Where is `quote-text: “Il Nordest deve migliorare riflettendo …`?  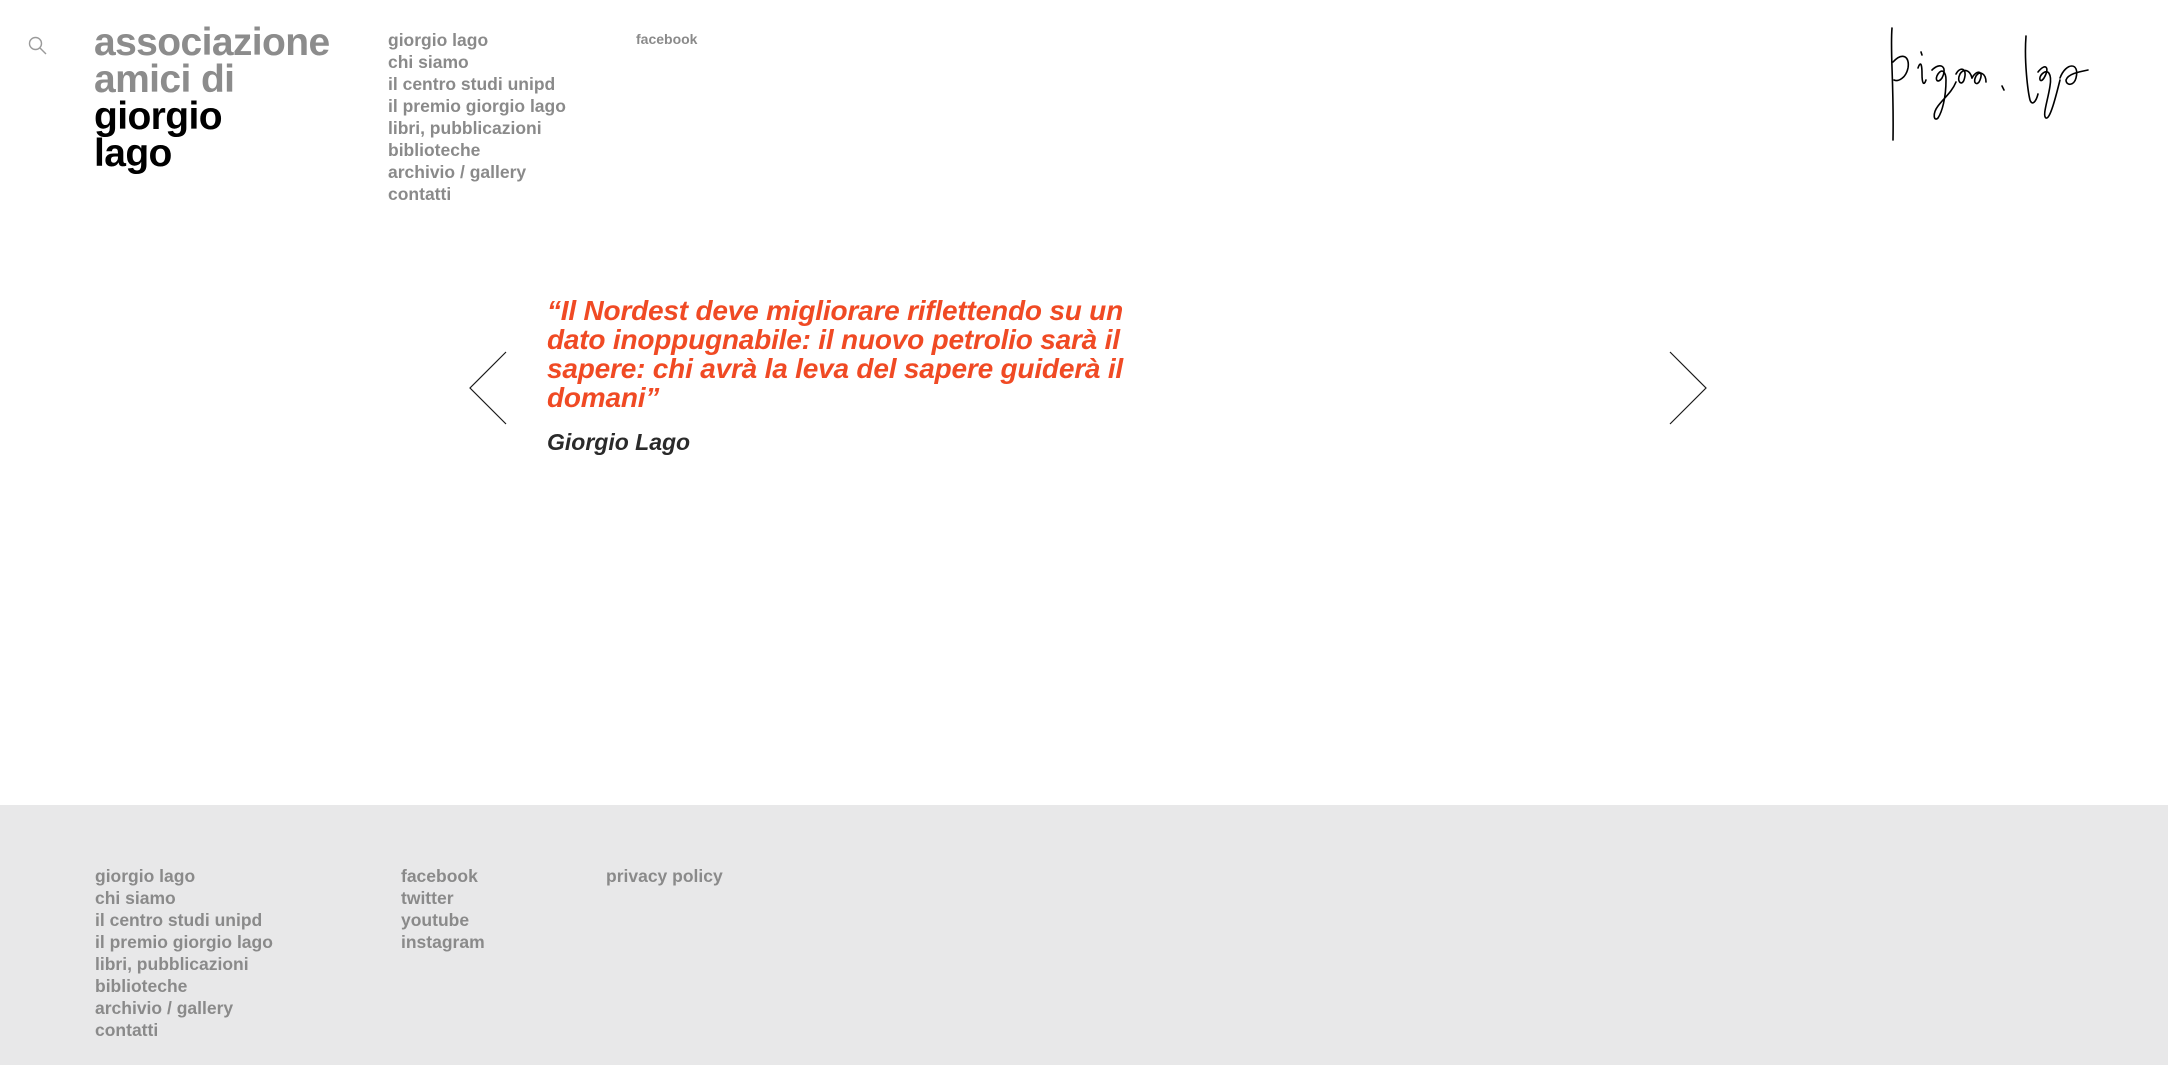 quote-text: “Il Nordest deve migliorare riflettendo … is located at coordinates (835, 354).